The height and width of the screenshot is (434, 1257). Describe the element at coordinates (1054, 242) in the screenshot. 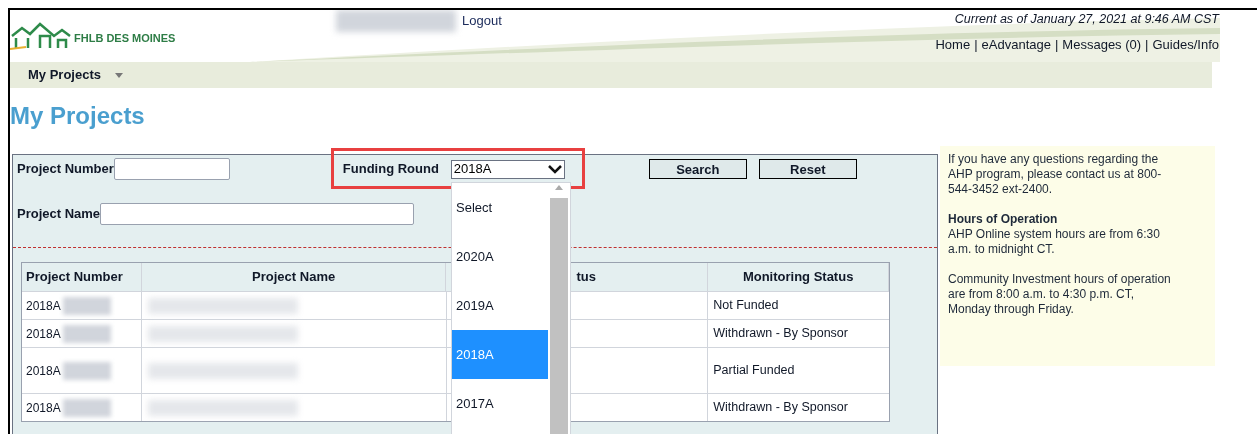

I see `info-text: AHP Online system hours are from 6:30 a.m. to midnight CT.` at that location.